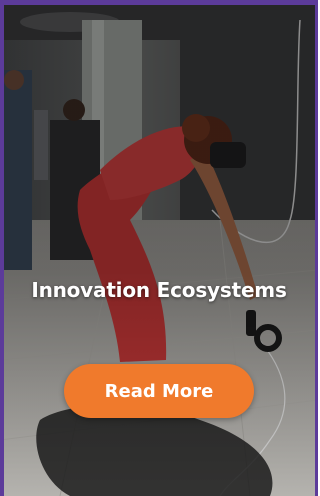  What do you see at coordinates (159, 391) in the screenshot?
I see `read-more-button: Read More` at bounding box center [159, 391].